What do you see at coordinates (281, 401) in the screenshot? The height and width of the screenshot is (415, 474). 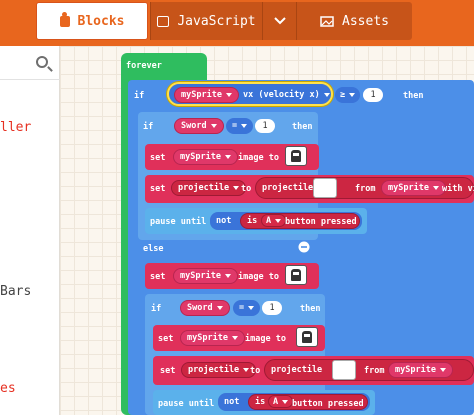 I see `button-a-dropdown-2: A` at bounding box center [281, 401].